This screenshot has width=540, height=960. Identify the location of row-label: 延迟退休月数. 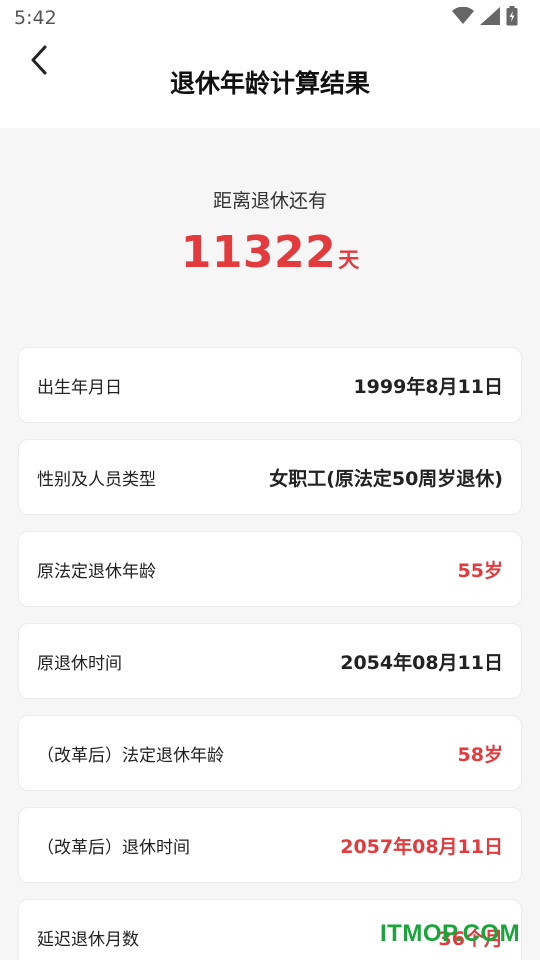
(88, 939).